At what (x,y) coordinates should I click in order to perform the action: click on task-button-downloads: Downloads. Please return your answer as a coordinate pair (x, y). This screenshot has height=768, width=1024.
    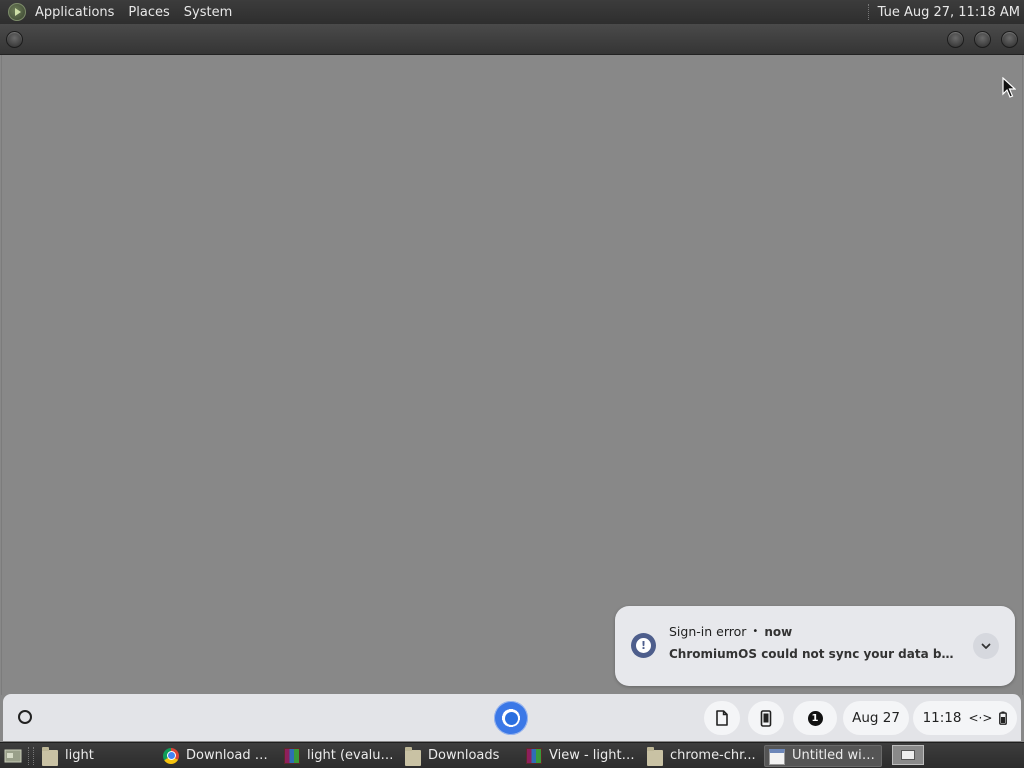
    Looking at the image, I should click on (460, 756).